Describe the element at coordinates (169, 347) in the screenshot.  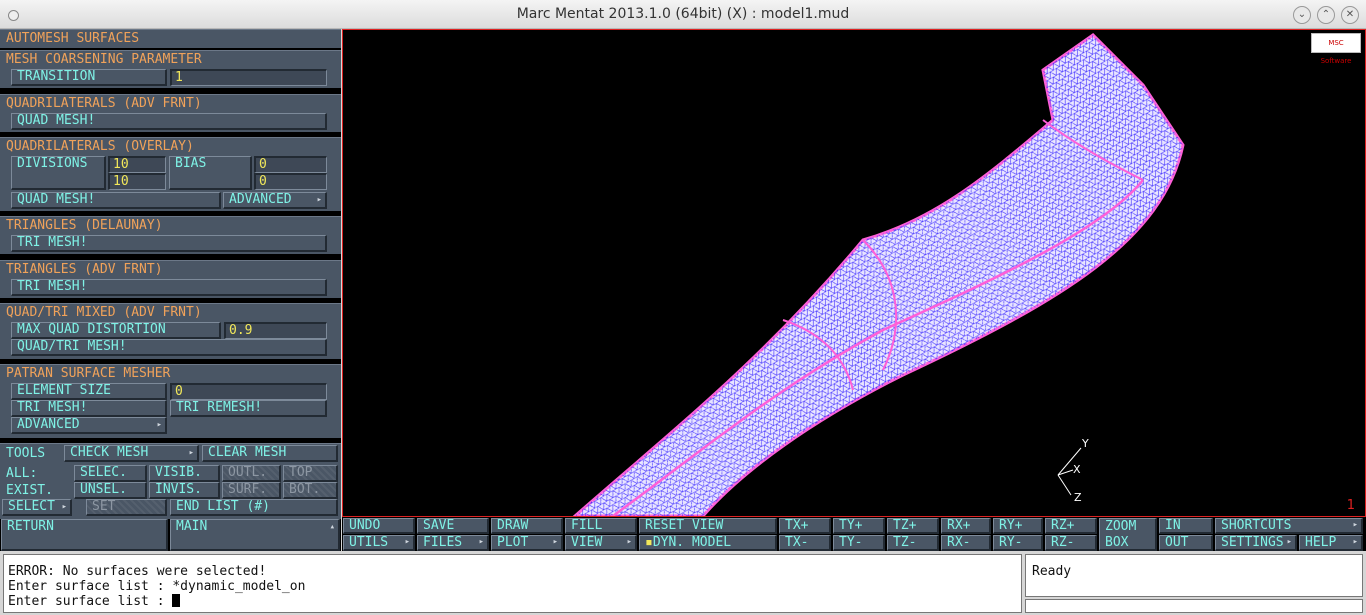
I see `quadtri-mesh-button: QUAD/TRI MESH!` at that location.